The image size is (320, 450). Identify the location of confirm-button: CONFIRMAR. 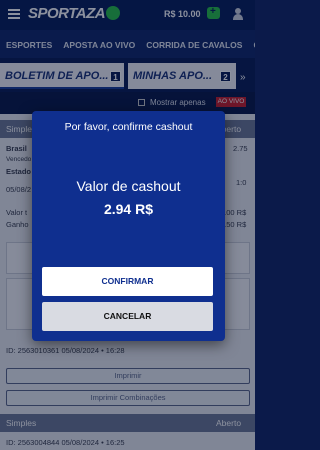
(127, 281).